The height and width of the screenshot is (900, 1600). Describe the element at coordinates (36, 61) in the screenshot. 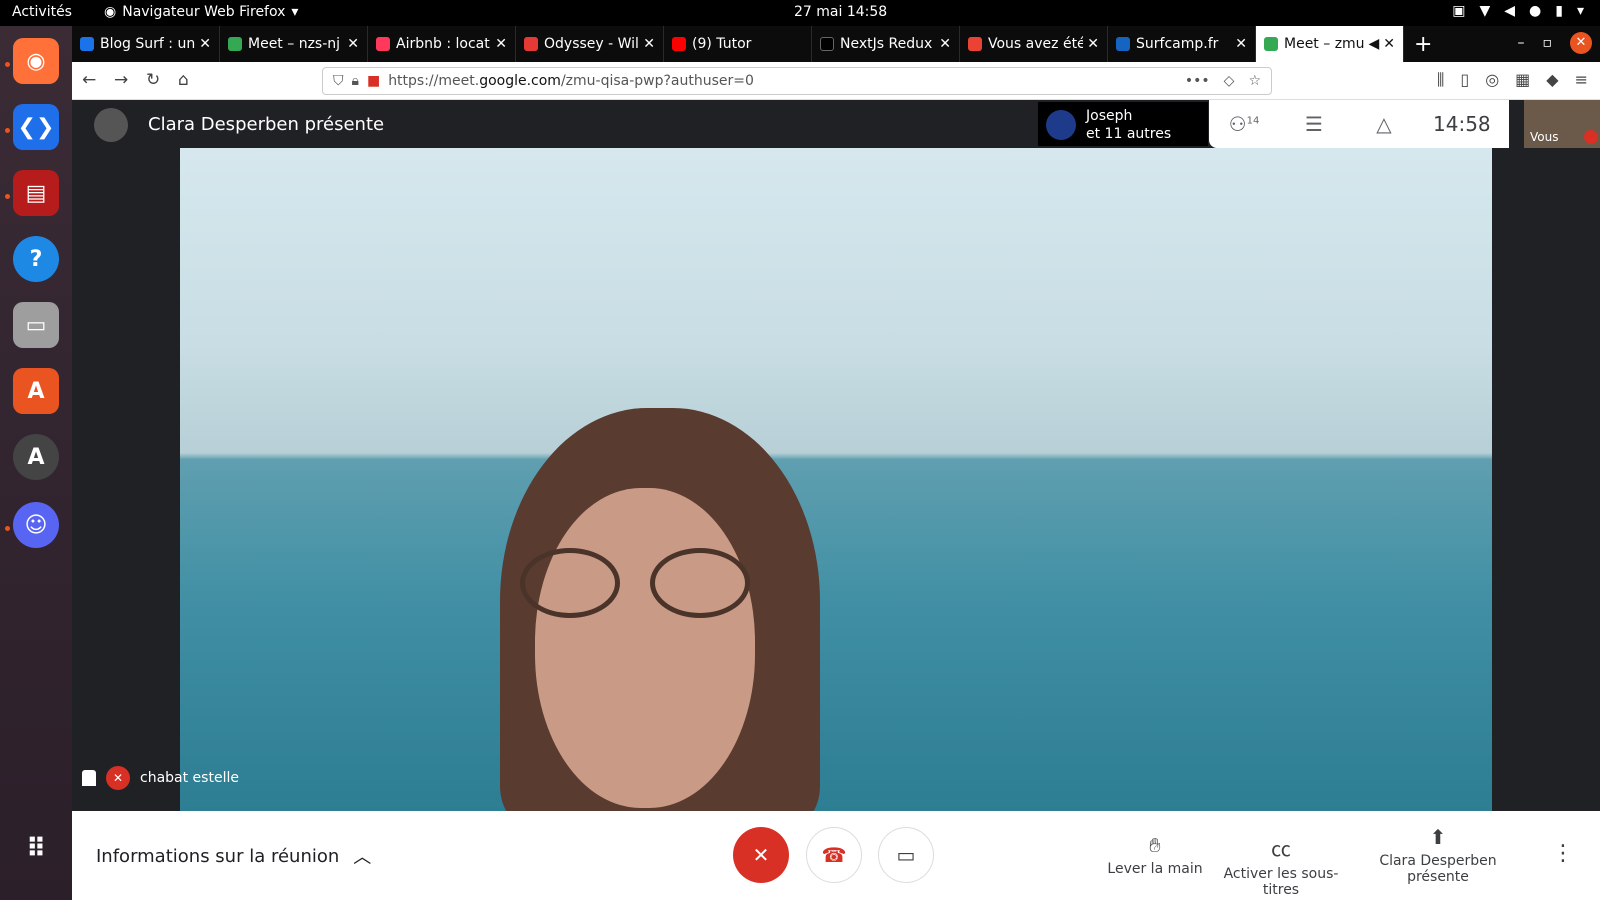

I see `firefox-launcher-icon: ◉` at that location.